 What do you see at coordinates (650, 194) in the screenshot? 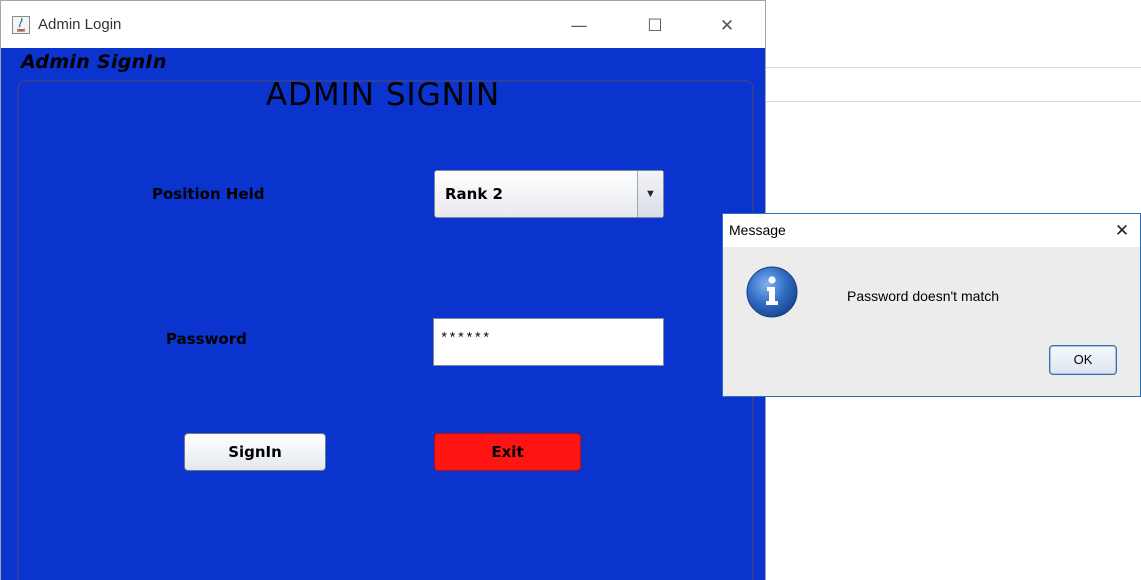
I see `chevron-down-icon: ▼` at bounding box center [650, 194].